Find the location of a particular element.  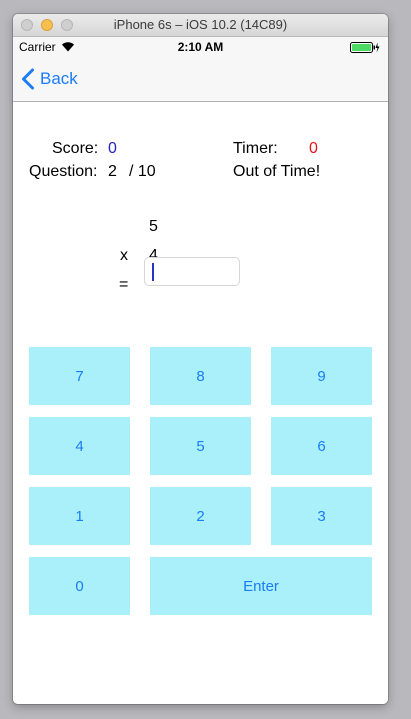

window-title: iPhone 6s – iOS 10.2 (14C89) is located at coordinates (200, 24).